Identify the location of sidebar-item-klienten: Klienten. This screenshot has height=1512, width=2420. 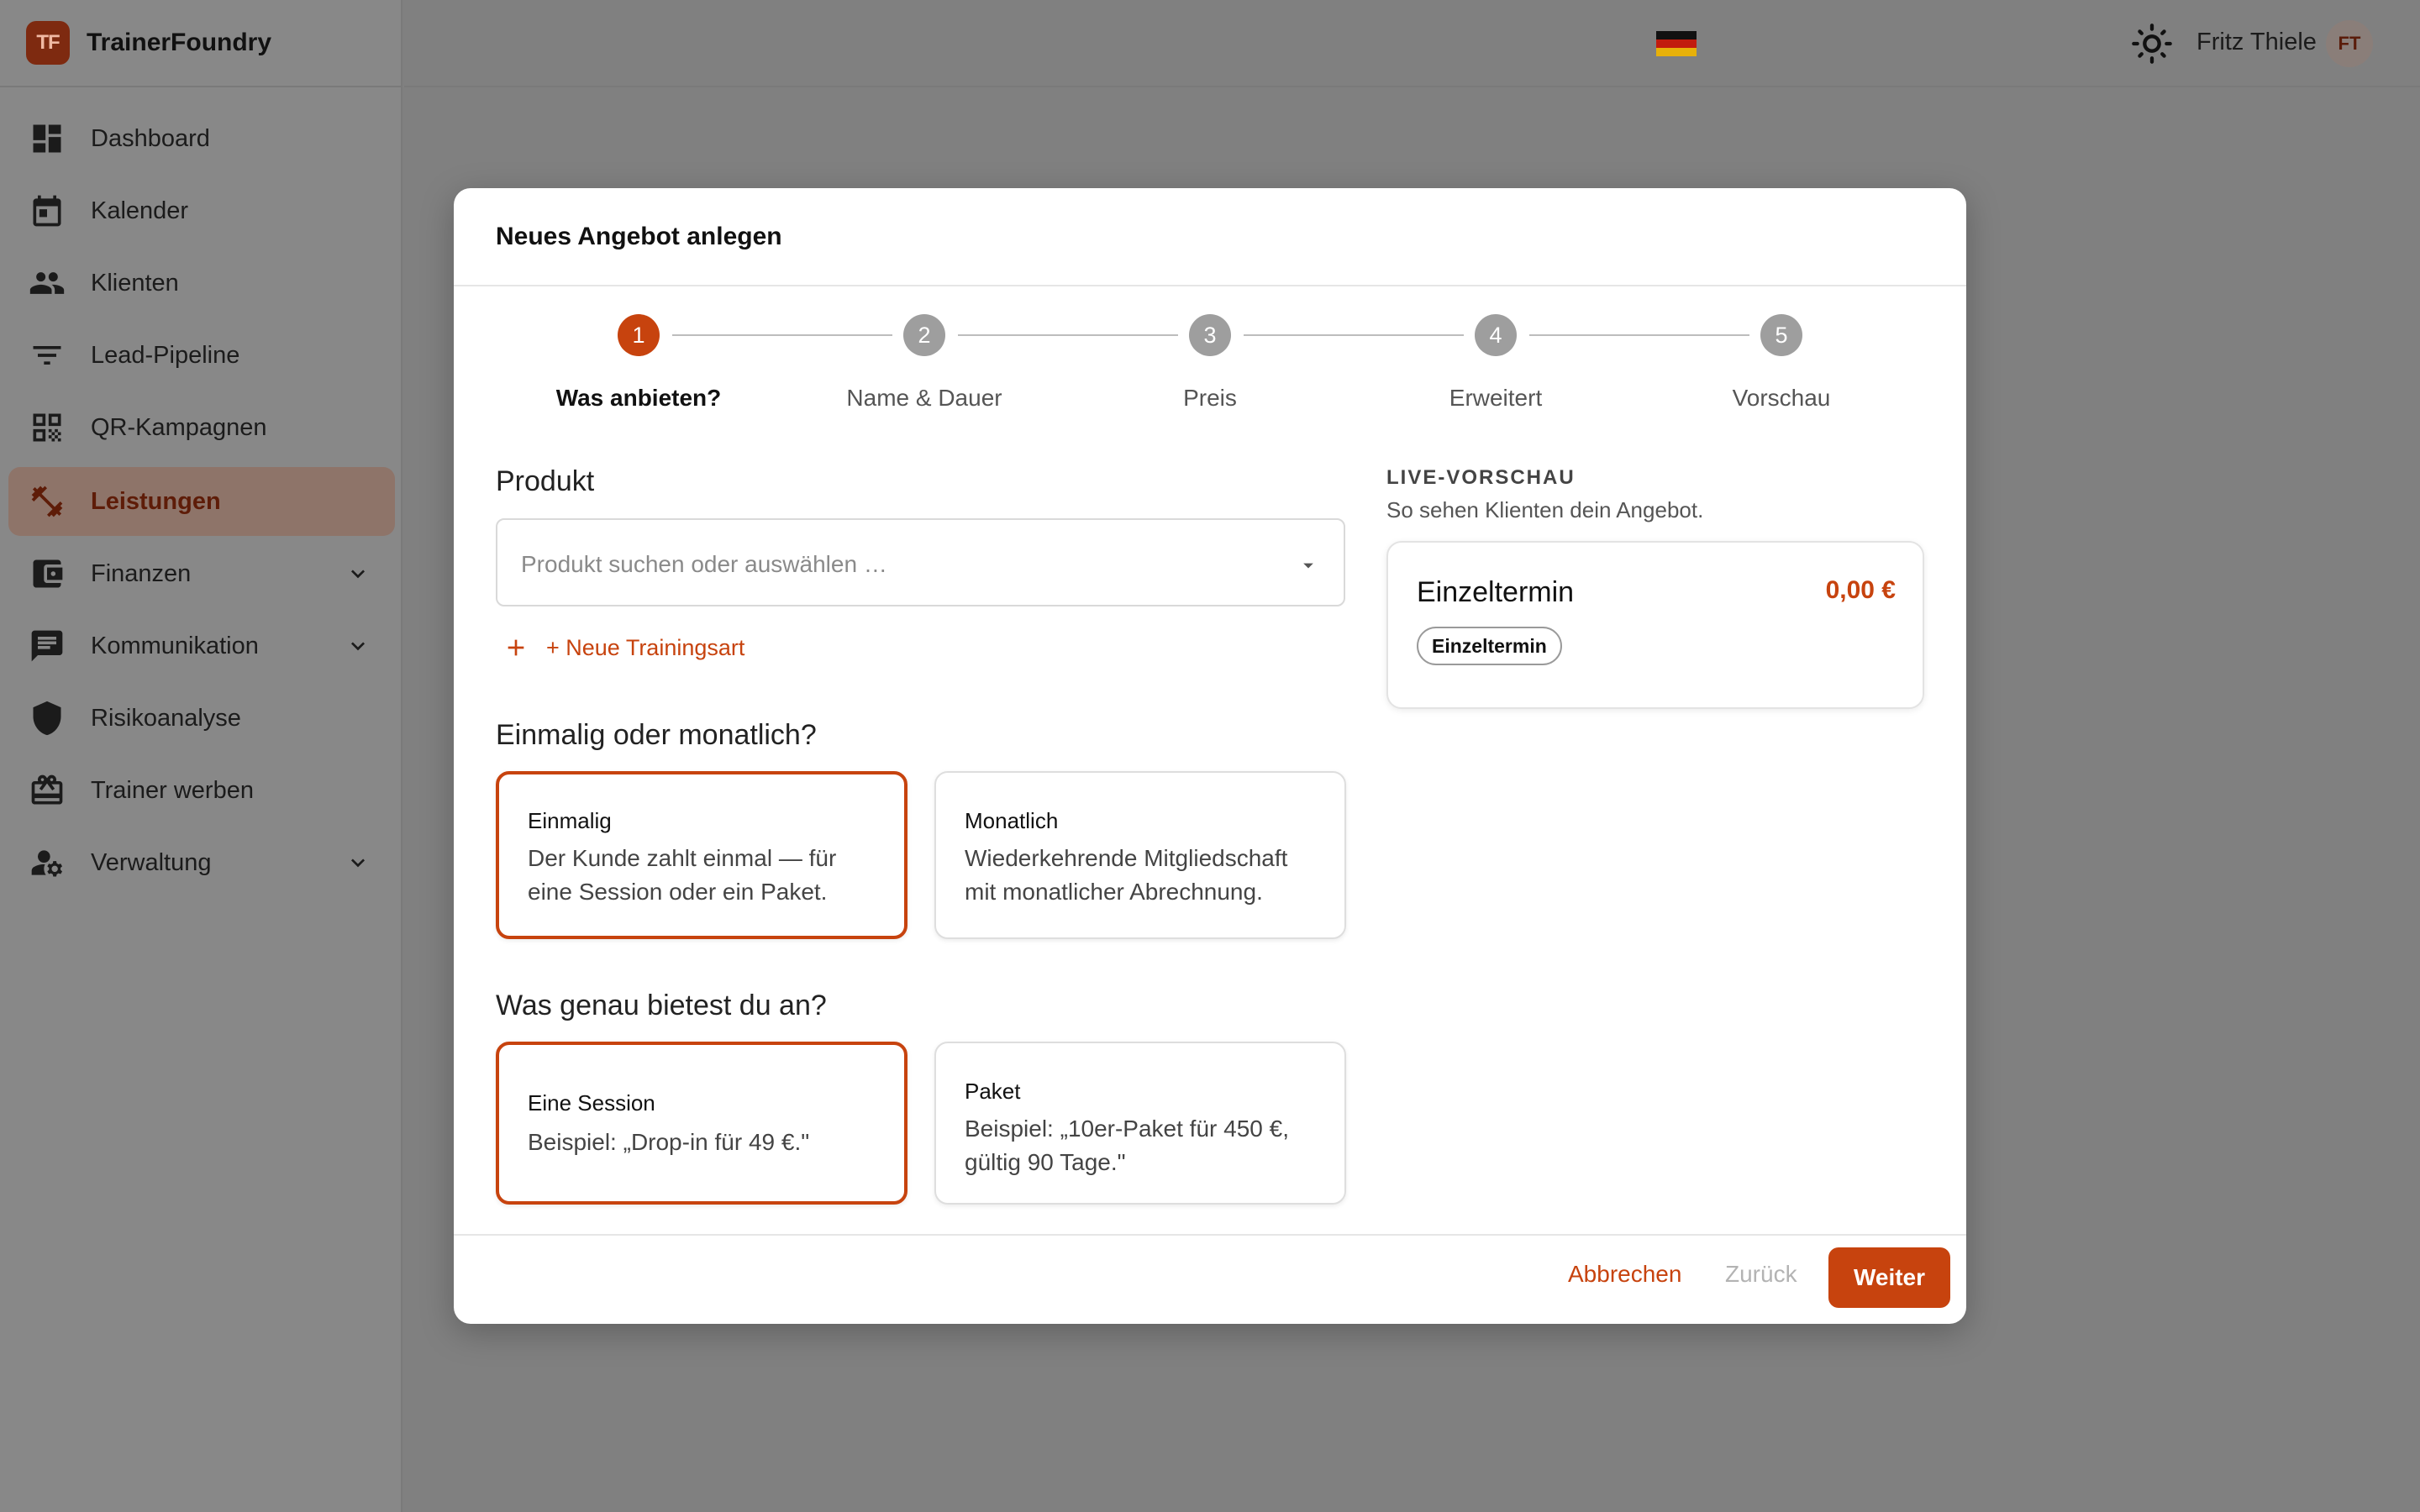
(202, 283).